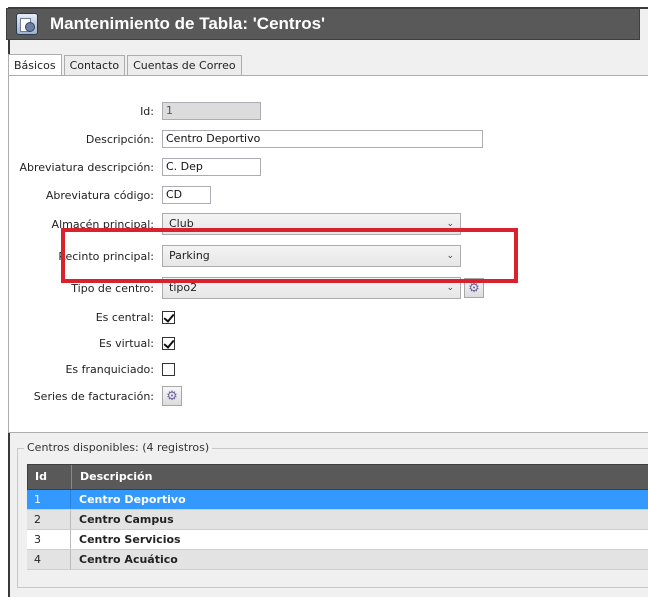 The image size is (648, 597). Describe the element at coordinates (112, 288) in the screenshot. I see `tipo-centro-label: Tipo de centro:` at that location.